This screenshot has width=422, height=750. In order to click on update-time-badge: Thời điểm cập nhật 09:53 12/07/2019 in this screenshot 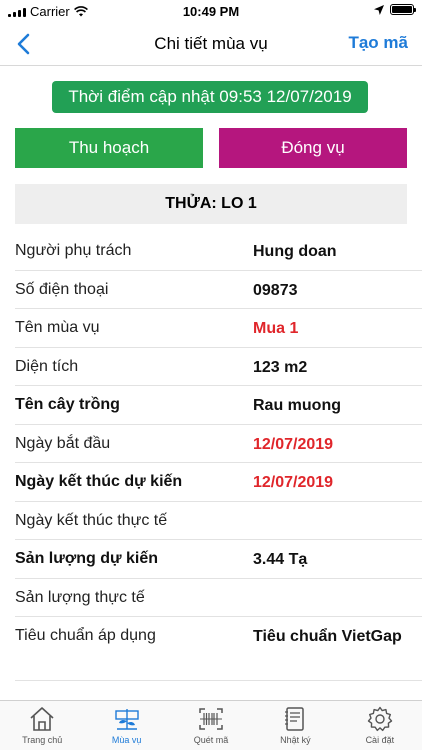, I will do `click(210, 97)`.